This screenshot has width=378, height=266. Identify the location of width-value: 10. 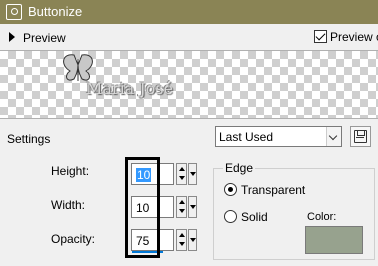
(143, 208).